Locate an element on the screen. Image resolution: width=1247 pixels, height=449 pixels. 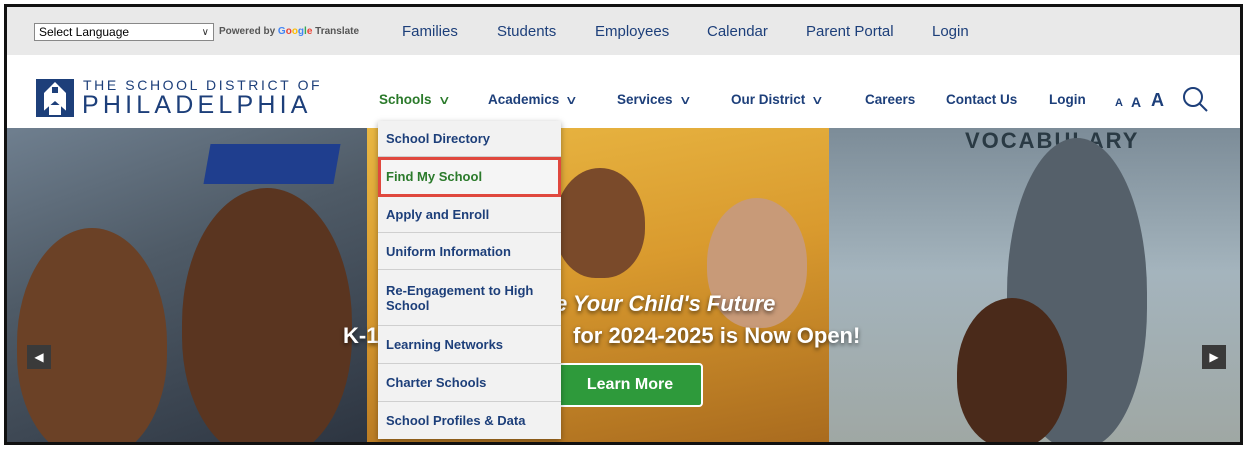
nav-contact-us: Contact Us is located at coordinates (981, 99).